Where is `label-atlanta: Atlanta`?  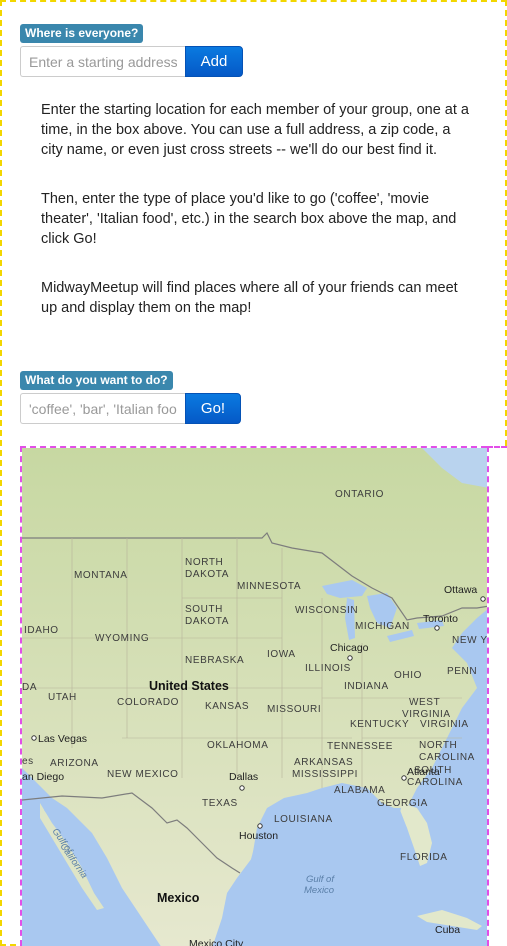 label-atlanta: Atlanta is located at coordinates (423, 772).